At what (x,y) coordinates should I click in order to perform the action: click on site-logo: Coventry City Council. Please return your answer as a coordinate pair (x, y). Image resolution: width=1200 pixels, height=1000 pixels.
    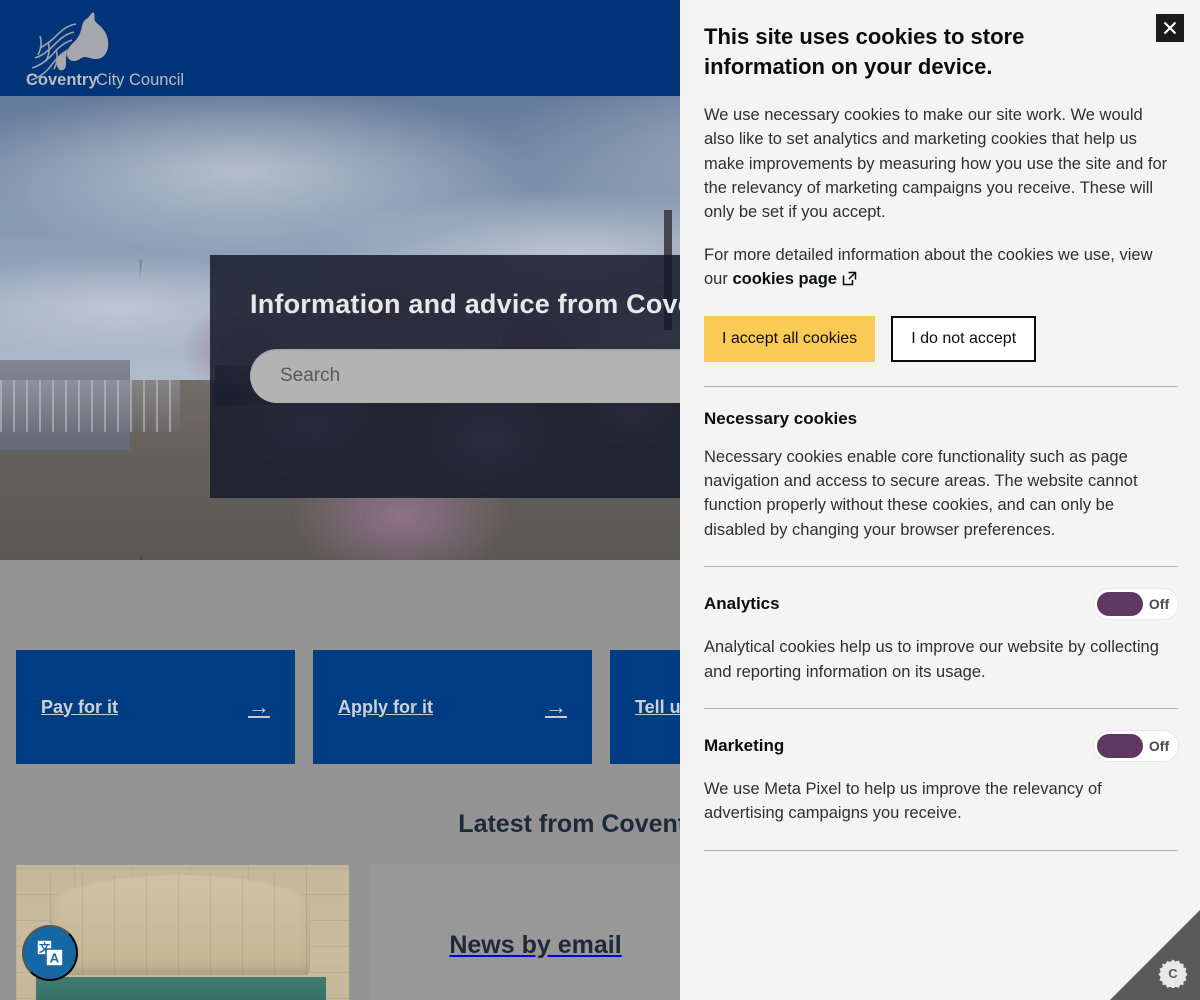
    Looking at the image, I should click on (149, 49).